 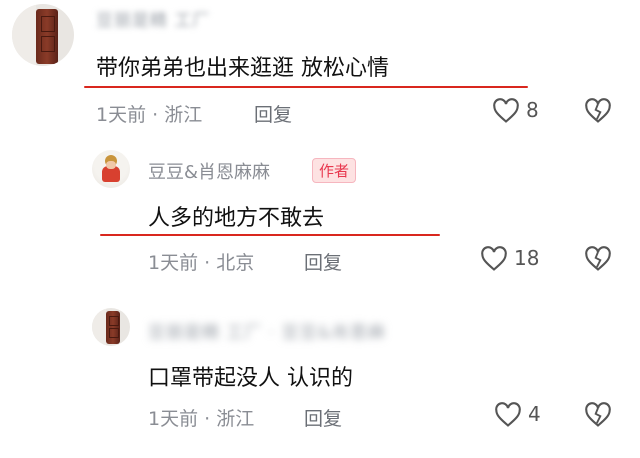 What do you see at coordinates (532, 110) in the screenshot?
I see `like-count: 8` at bounding box center [532, 110].